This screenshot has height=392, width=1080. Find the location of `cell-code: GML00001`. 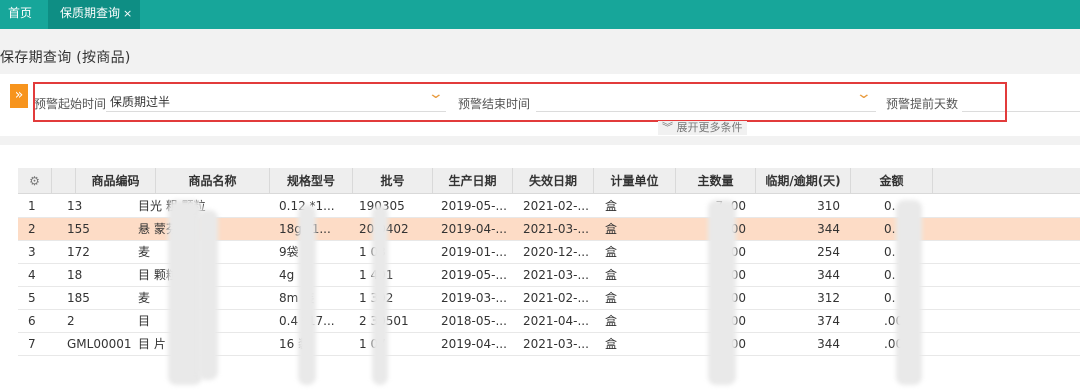

cell-code: GML00001 is located at coordinates (99, 344).